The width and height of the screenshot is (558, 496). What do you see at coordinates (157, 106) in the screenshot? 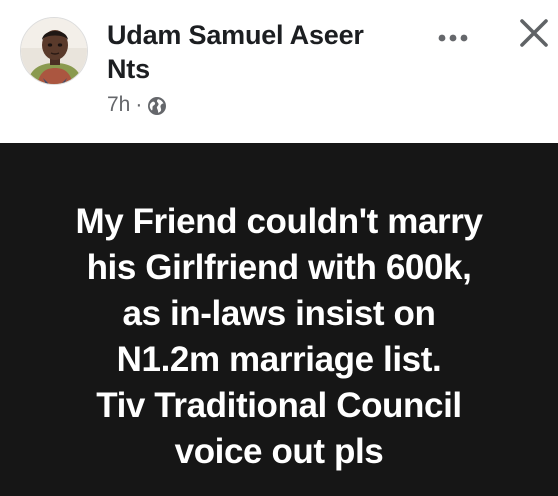
I see `globe-icon` at bounding box center [157, 106].